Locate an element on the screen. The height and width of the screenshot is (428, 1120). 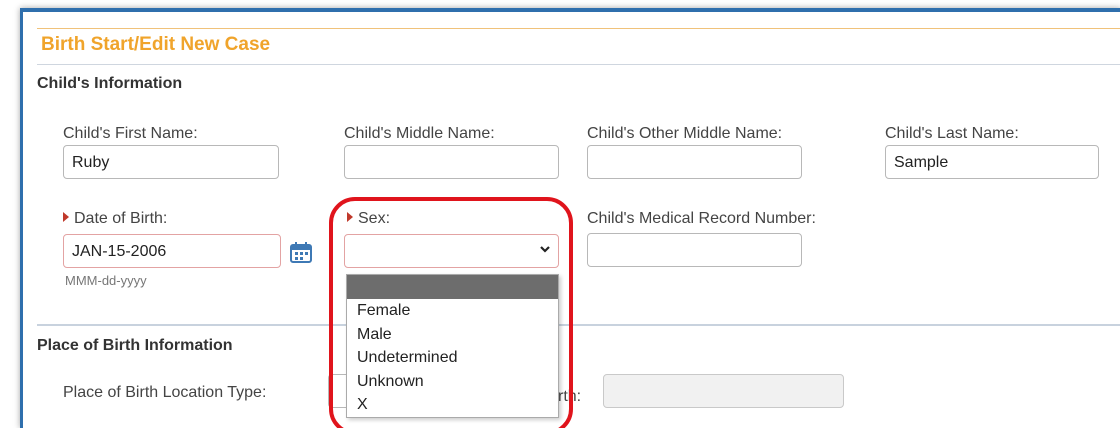
title-divider is located at coordinates (578, 64).